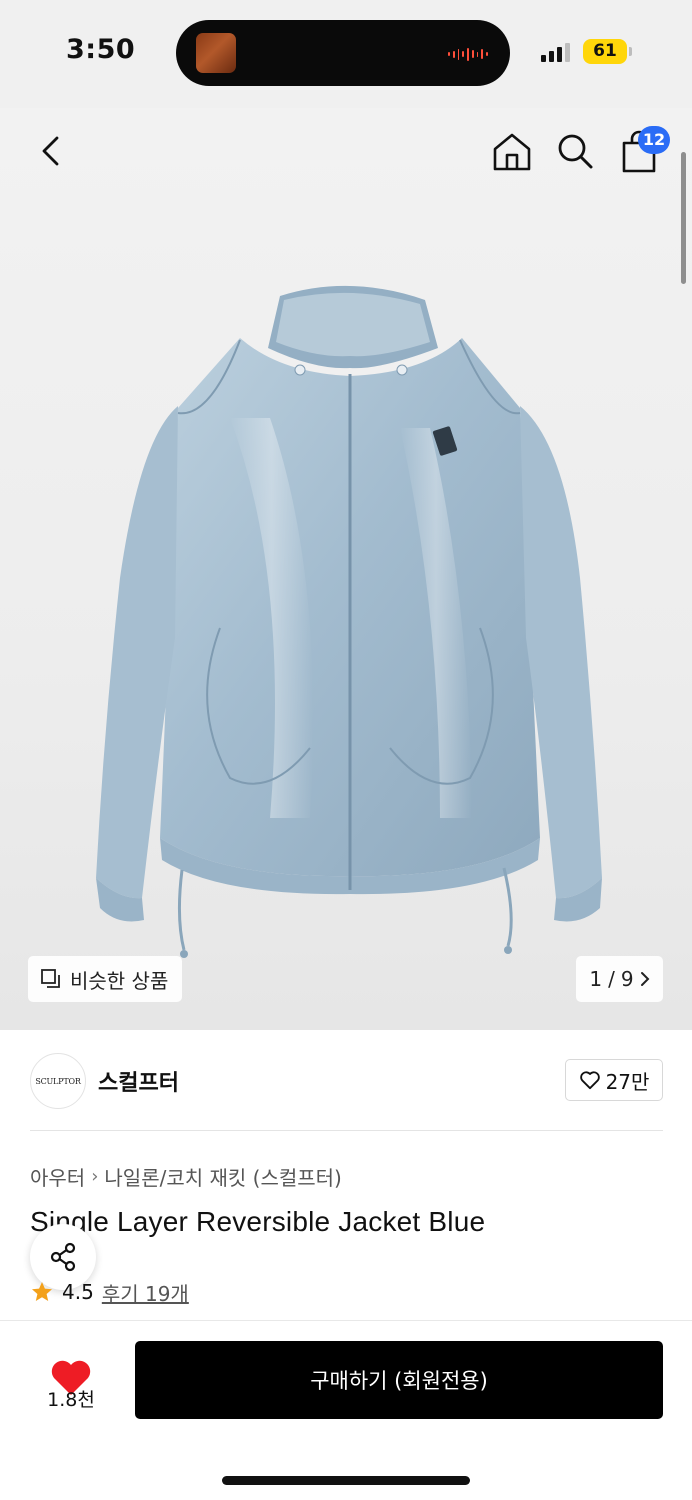 The width and height of the screenshot is (692, 1500). I want to click on battery-icon: 61, so click(605, 51).